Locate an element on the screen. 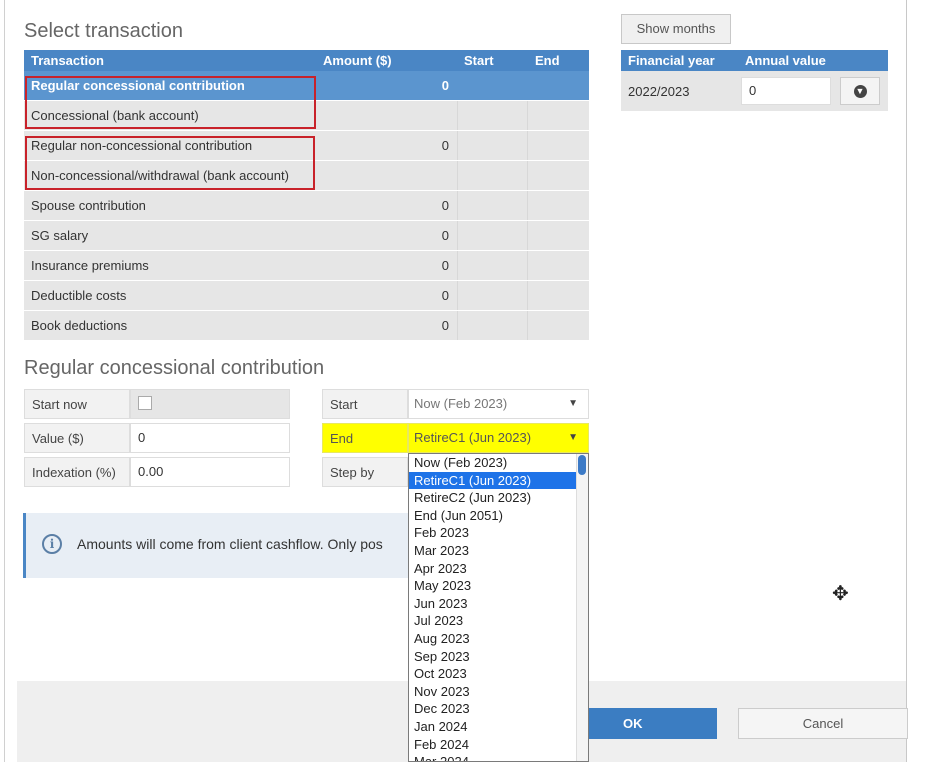 The width and height of the screenshot is (935, 762). dropdown-option: End (Jun 2051) is located at coordinates (498, 516).